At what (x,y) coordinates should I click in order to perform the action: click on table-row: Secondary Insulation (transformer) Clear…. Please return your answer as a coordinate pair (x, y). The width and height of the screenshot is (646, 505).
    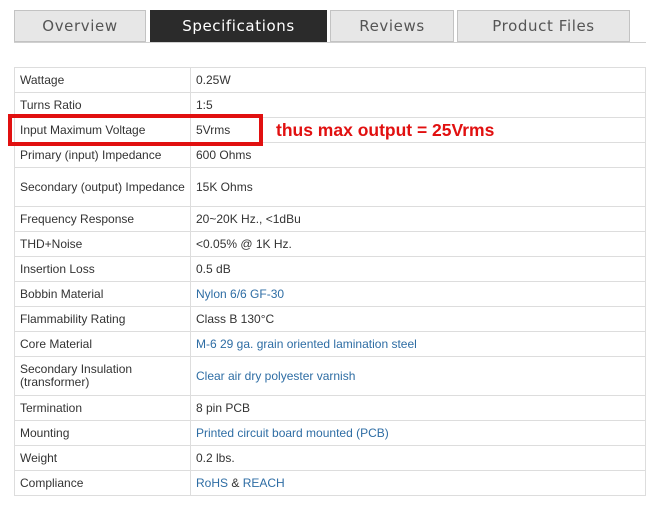
    Looking at the image, I should click on (330, 376).